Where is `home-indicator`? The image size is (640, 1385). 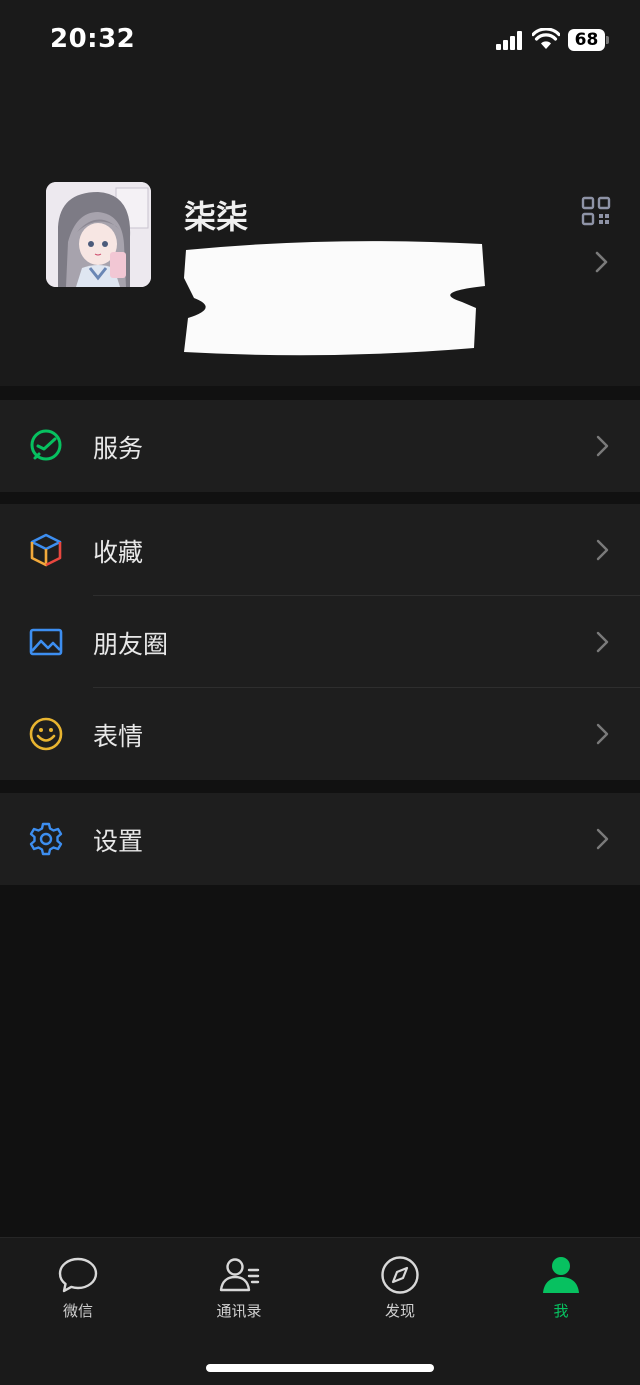
home-indicator is located at coordinates (320, 1368).